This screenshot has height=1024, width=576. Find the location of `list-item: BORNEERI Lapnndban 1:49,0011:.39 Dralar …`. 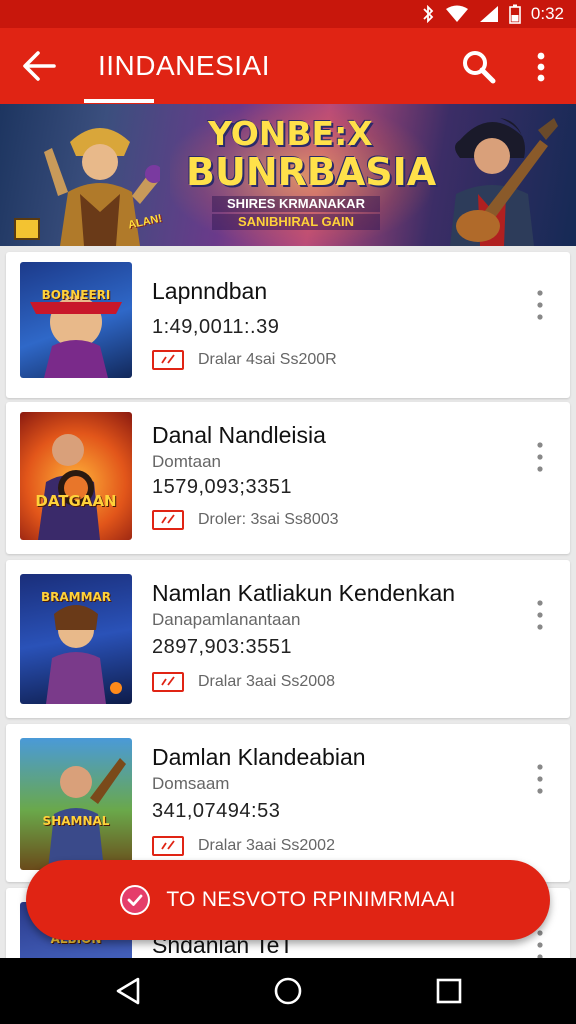

list-item: BORNEERI Lapnndban 1:49,0011:.39 Dralar … is located at coordinates (288, 325).